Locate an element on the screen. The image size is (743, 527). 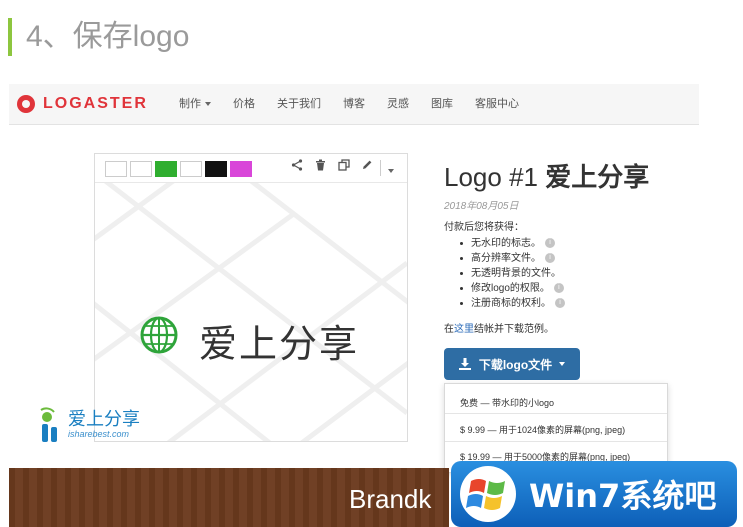
pencil-icon is located at coordinates (367, 166).